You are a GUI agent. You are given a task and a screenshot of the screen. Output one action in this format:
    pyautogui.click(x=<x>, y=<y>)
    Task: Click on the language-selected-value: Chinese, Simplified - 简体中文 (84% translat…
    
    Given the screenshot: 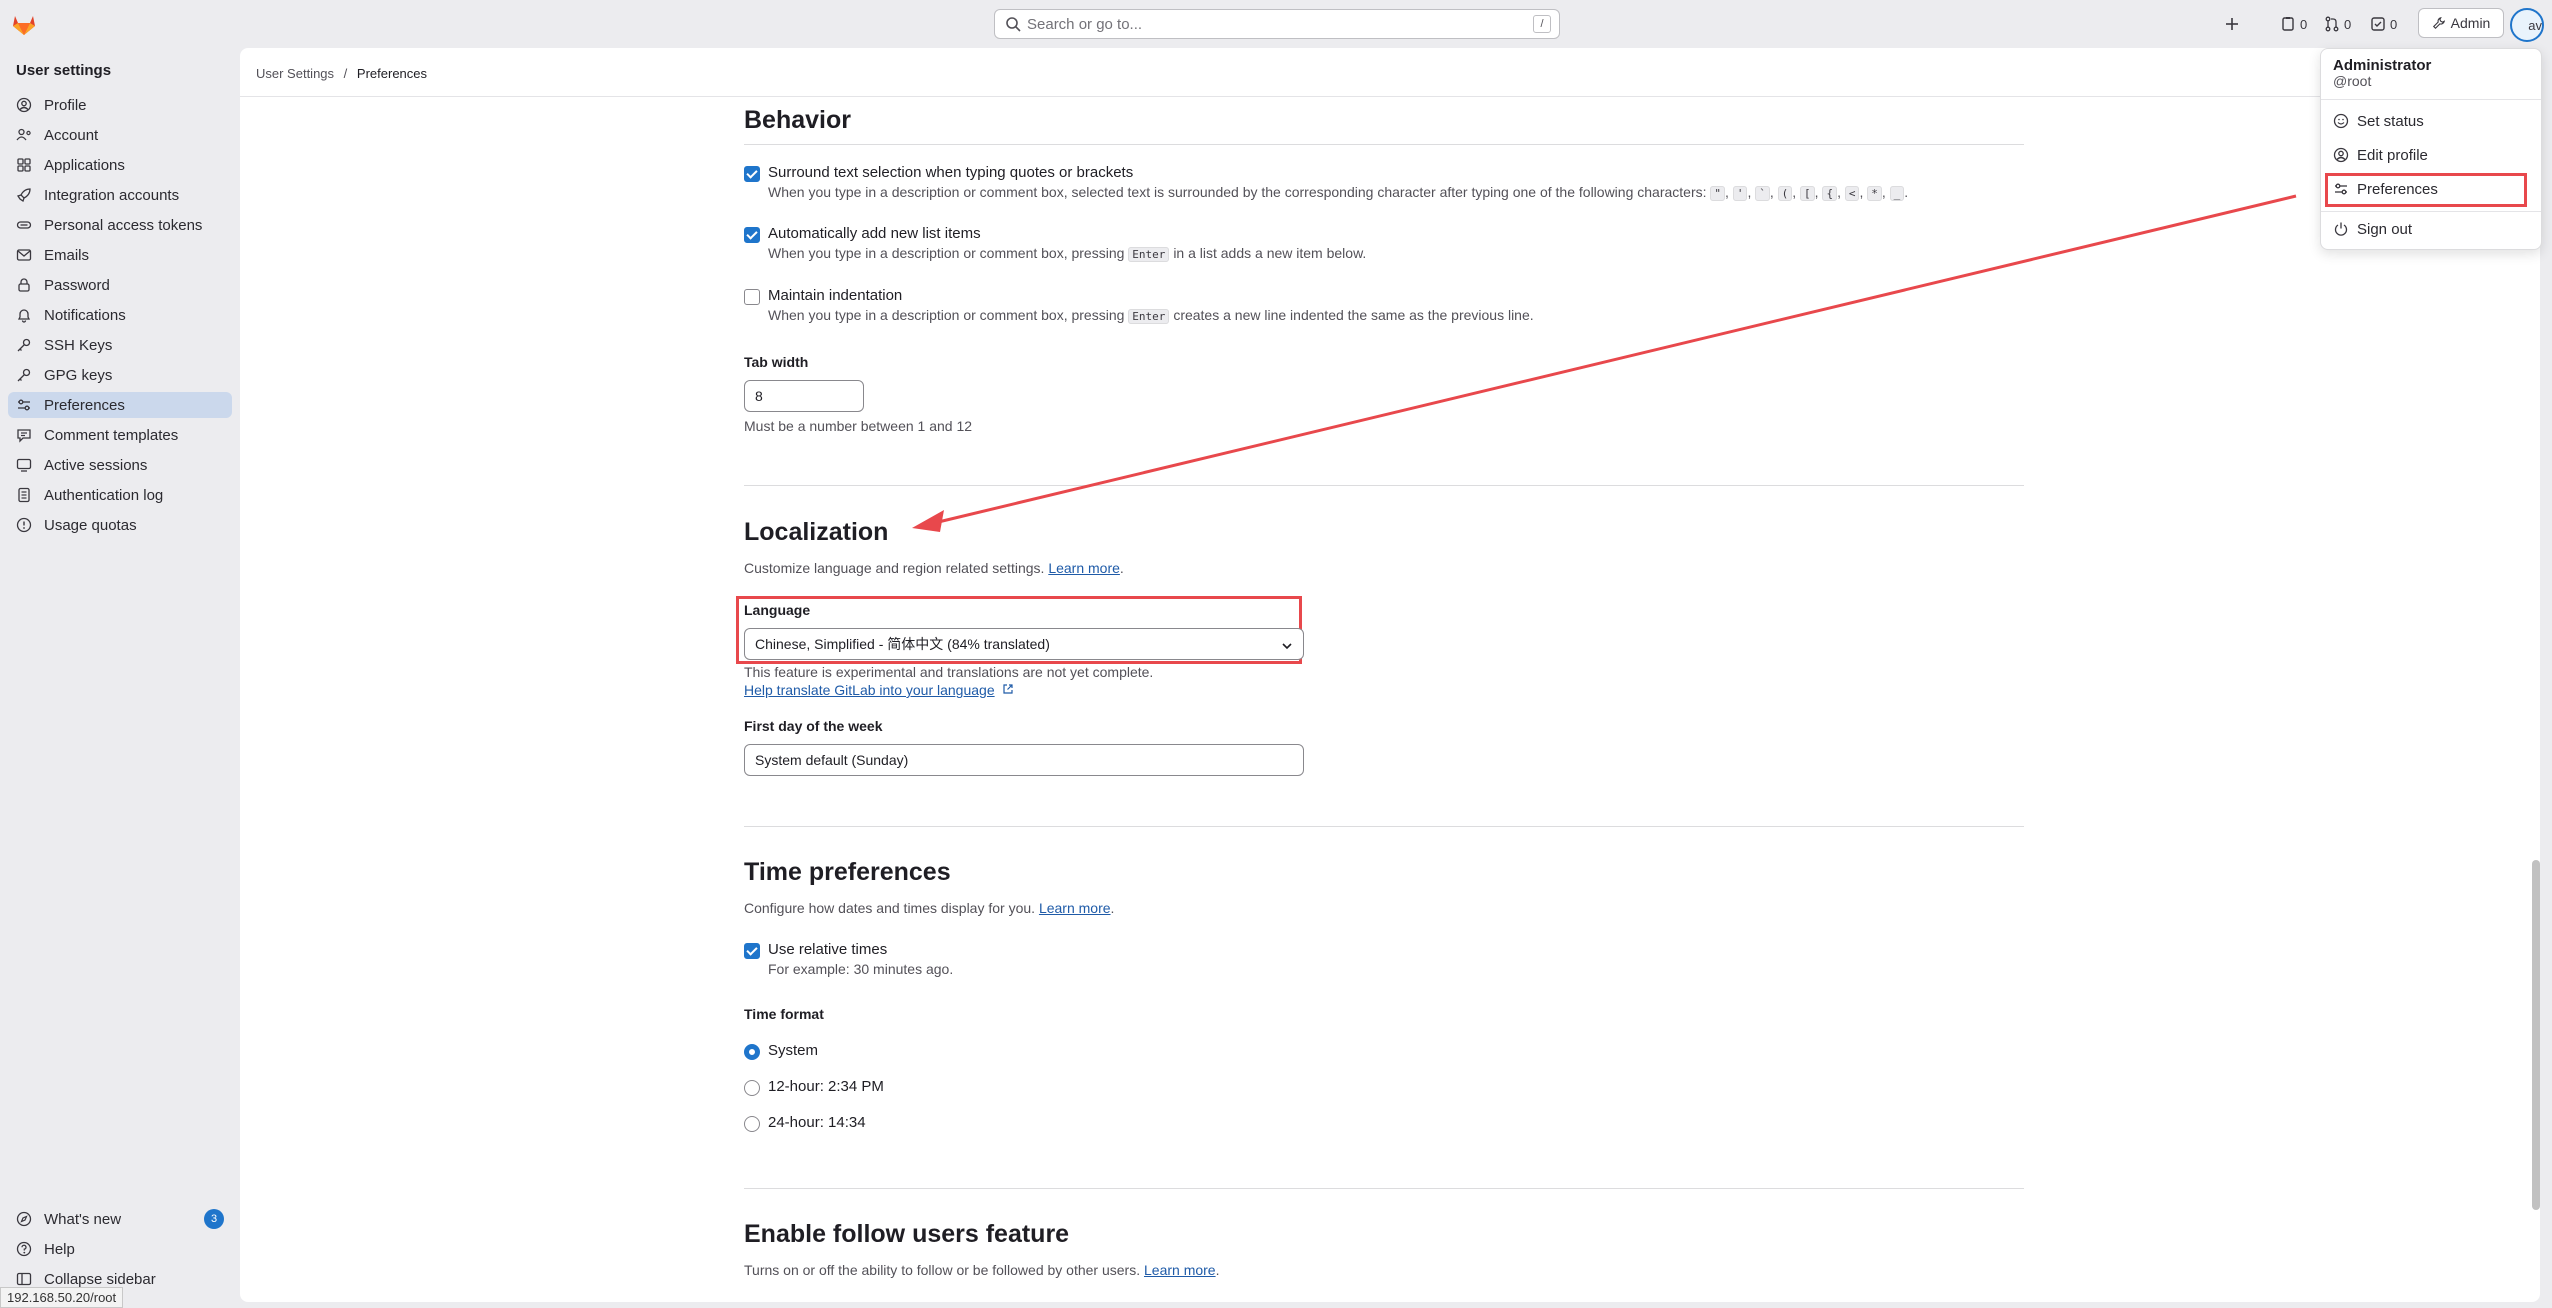 What is the action you would take?
    pyautogui.click(x=902, y=644)
    